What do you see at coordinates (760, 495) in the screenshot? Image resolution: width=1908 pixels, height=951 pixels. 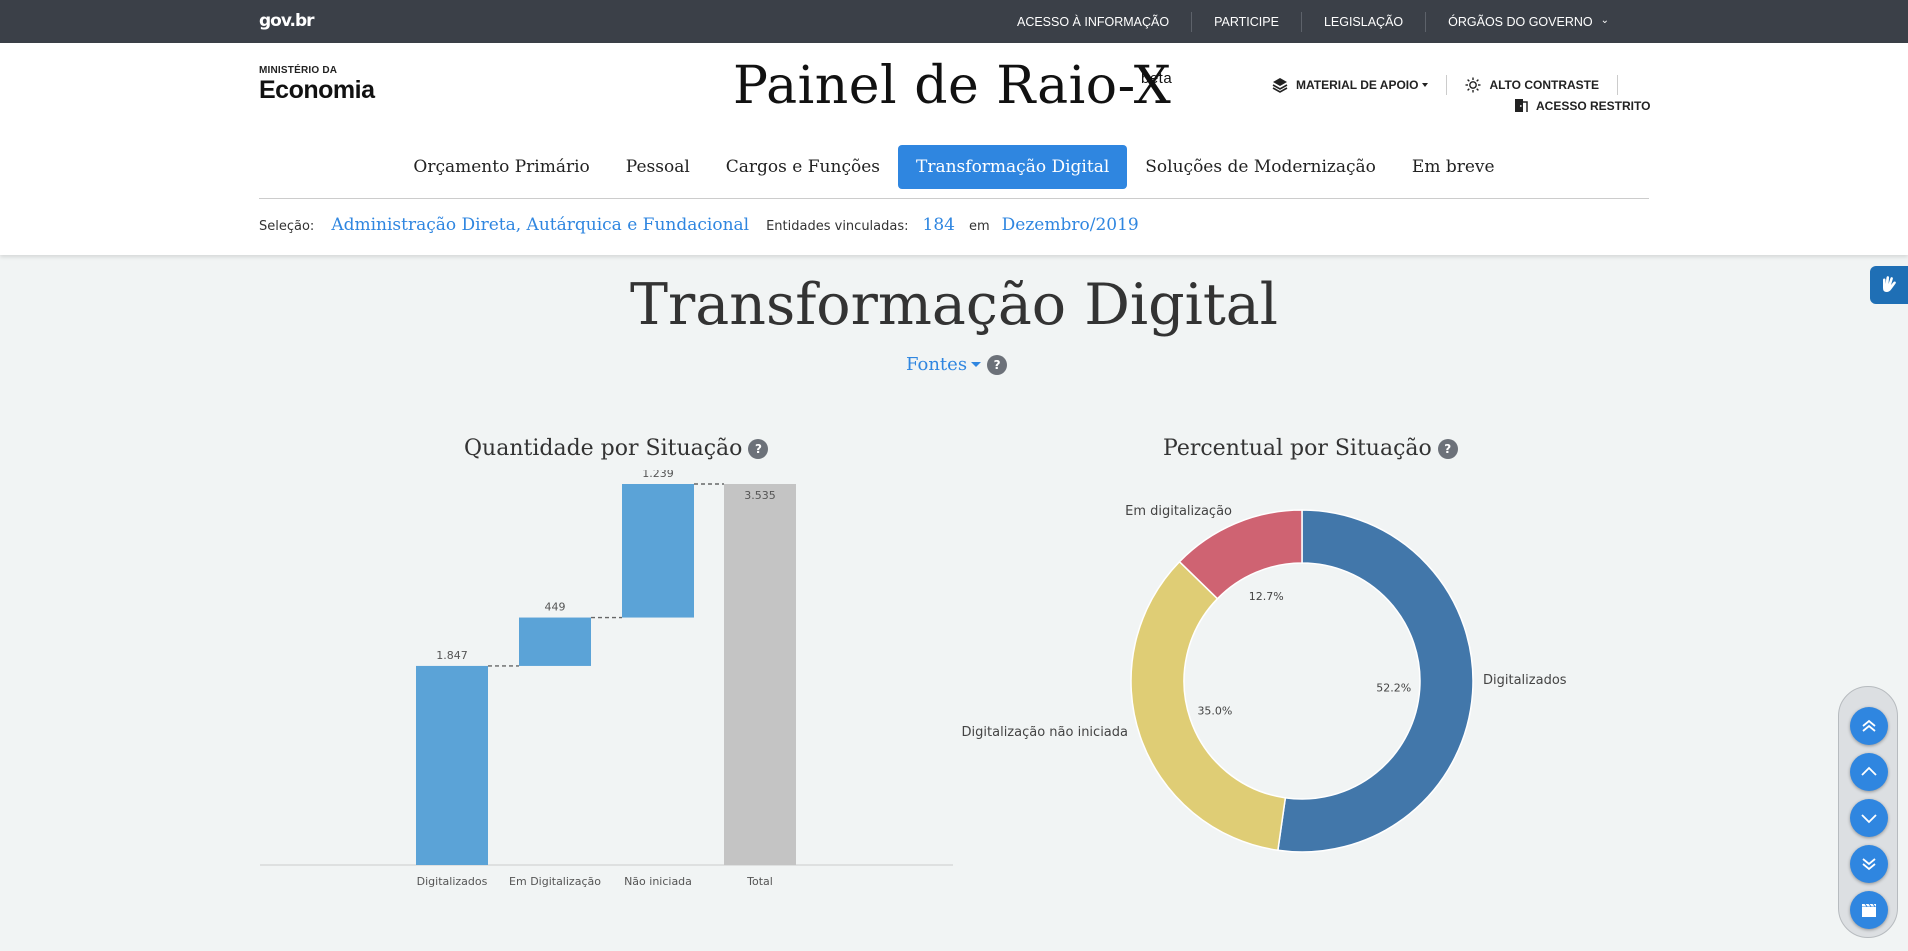 I see `data-label: 3.535` at bounding box center [760, 495].